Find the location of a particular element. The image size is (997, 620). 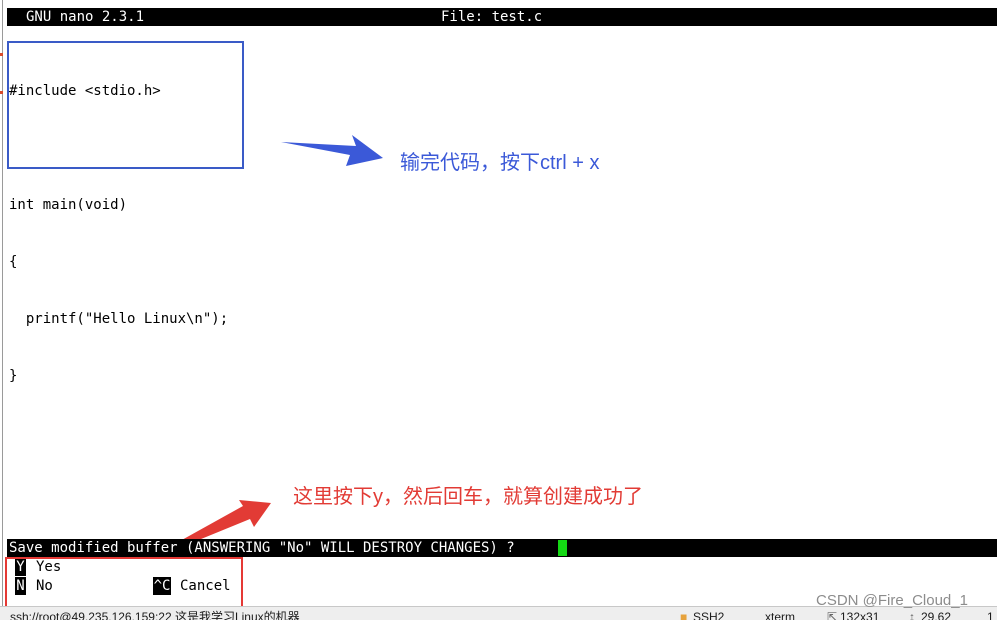

session-count: 1 is located at coordinates (990, 615).